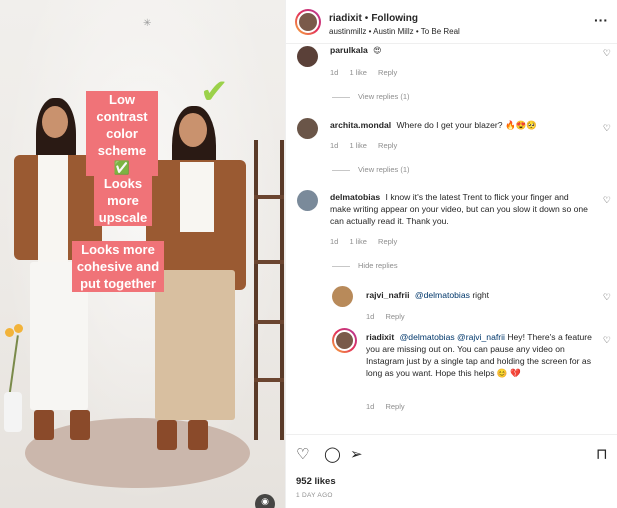 Image resolution: width=617 pixels, height=508 pixels. What do you see at coordinates (467, 125) in the screenshot?
I see `comment-text: Where do I get your blazer? 🔥😍🥺` at bounding box center [467, 125].